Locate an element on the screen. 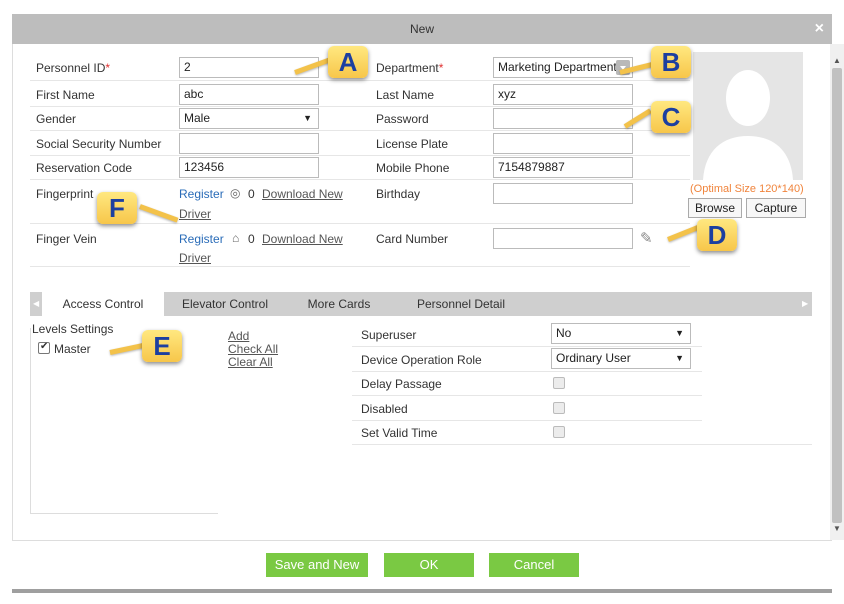  finger-vein-icon: ⌂ is located at coordinates (236, 238).